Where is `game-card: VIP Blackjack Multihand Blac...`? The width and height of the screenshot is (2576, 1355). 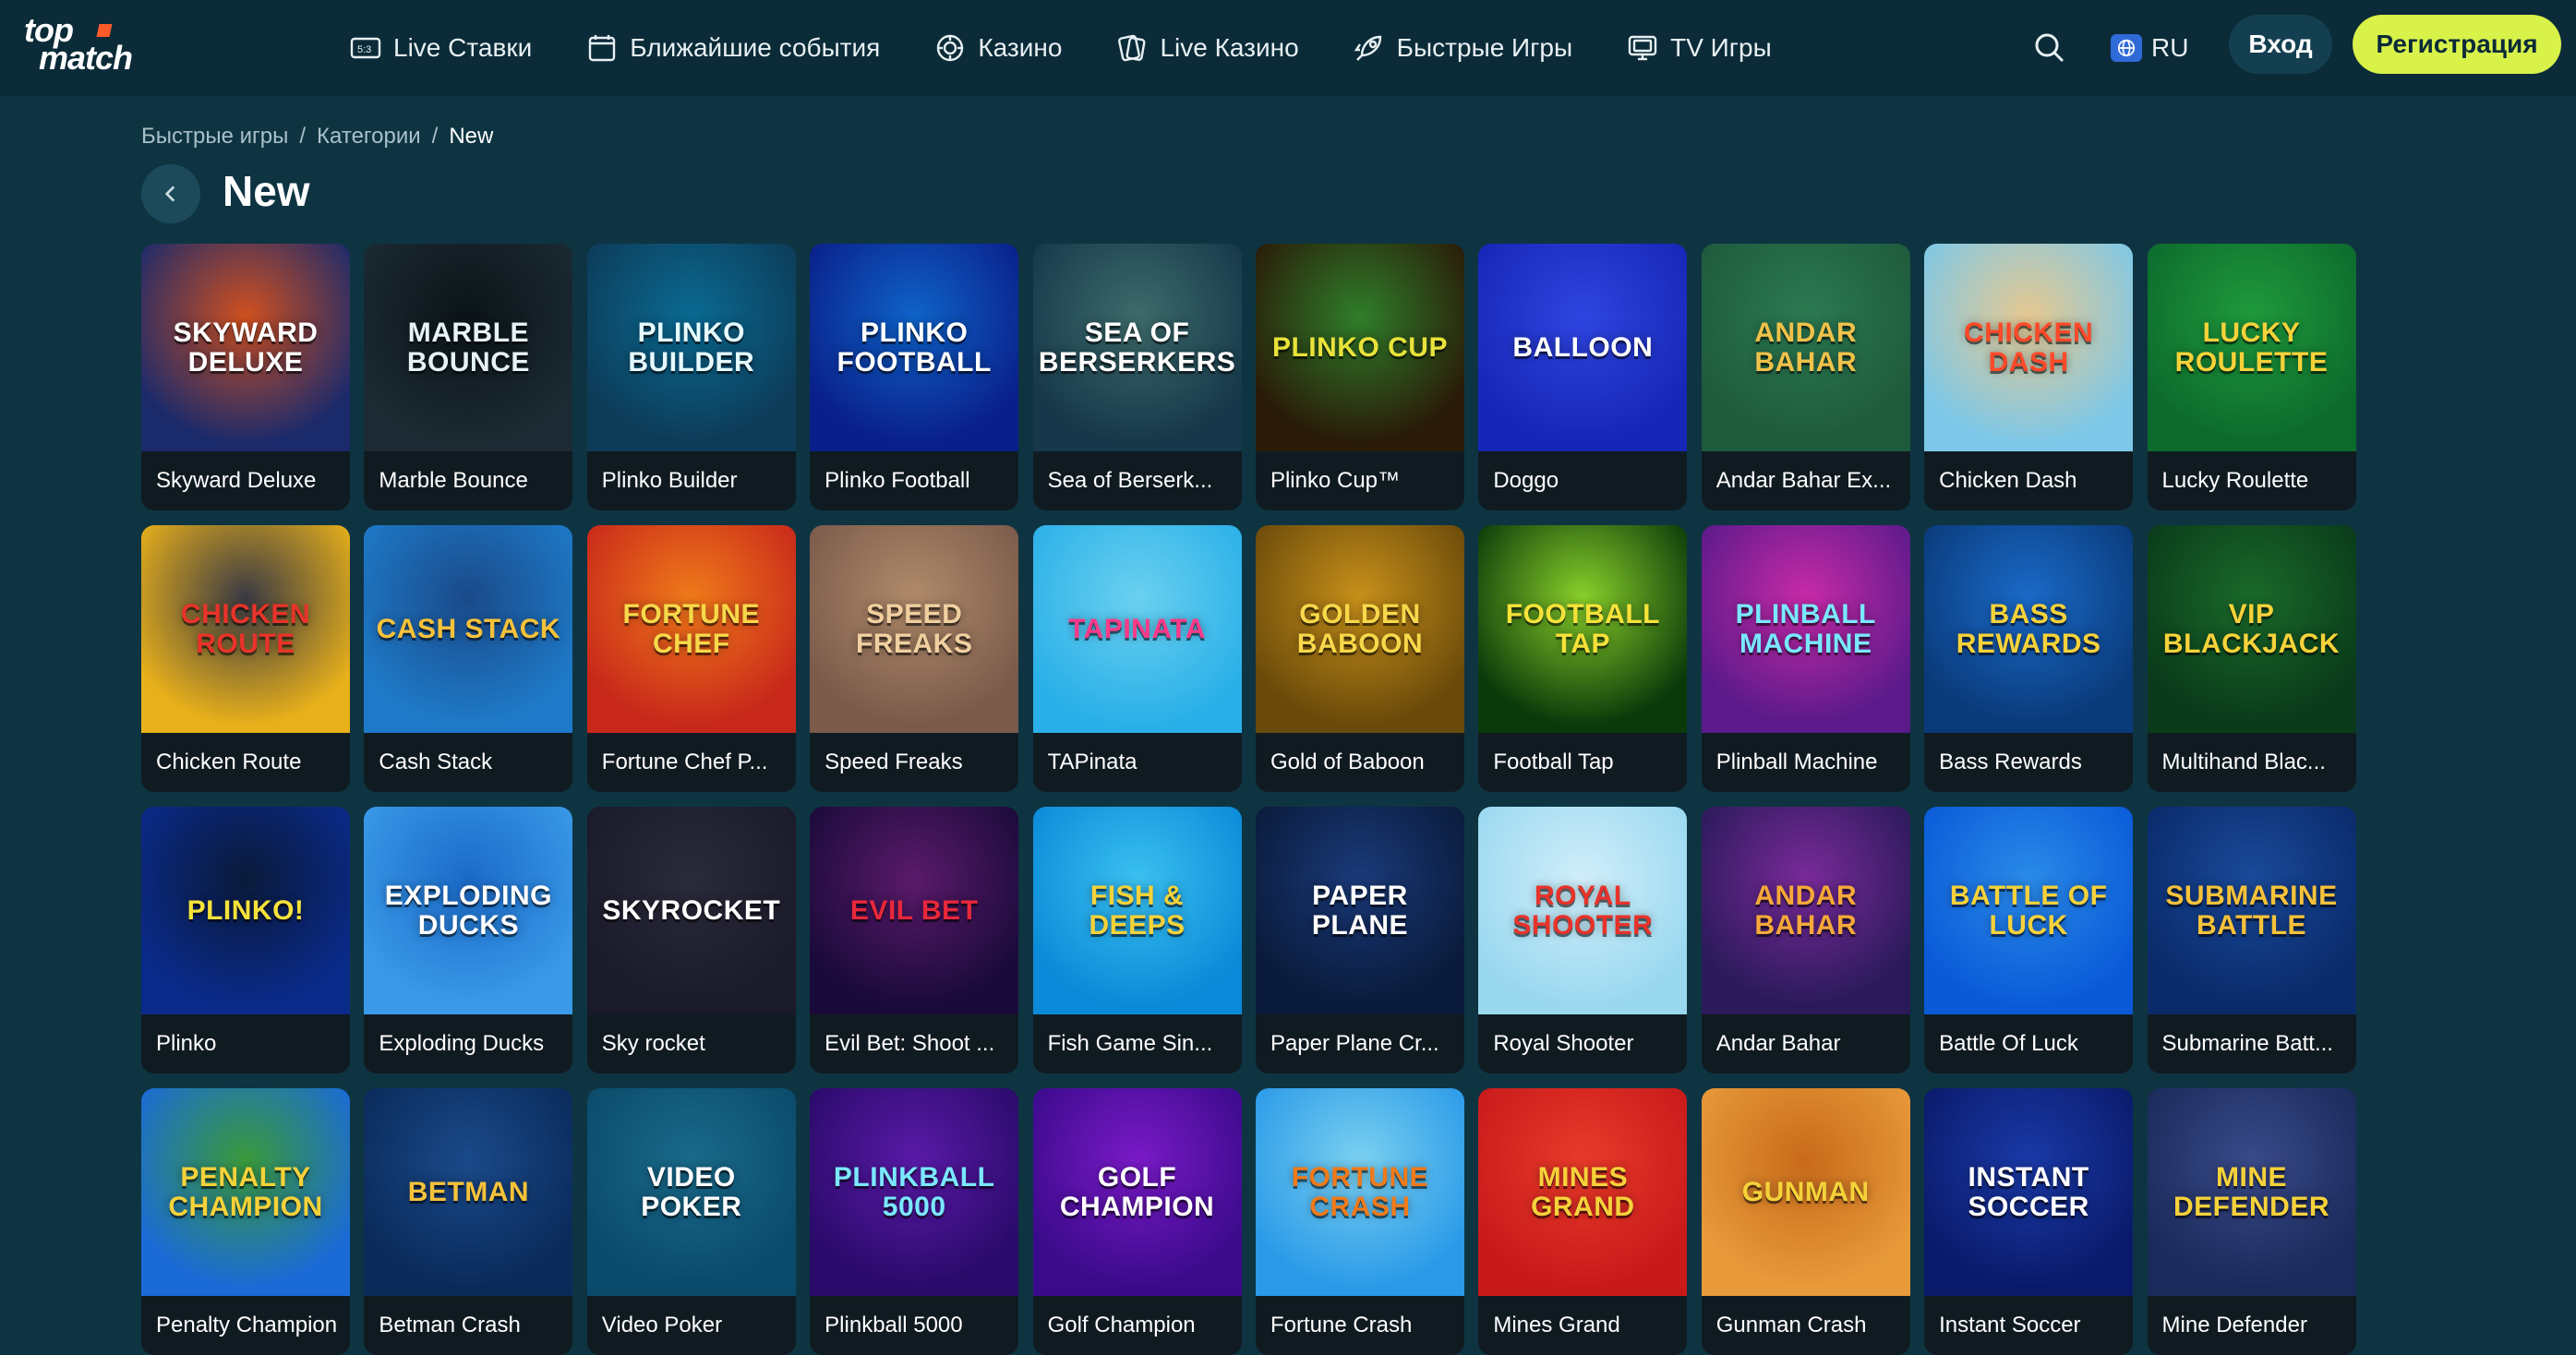 game-card: VIP Blackjack Multihand Blac... is located at coordinates (2251, 658).